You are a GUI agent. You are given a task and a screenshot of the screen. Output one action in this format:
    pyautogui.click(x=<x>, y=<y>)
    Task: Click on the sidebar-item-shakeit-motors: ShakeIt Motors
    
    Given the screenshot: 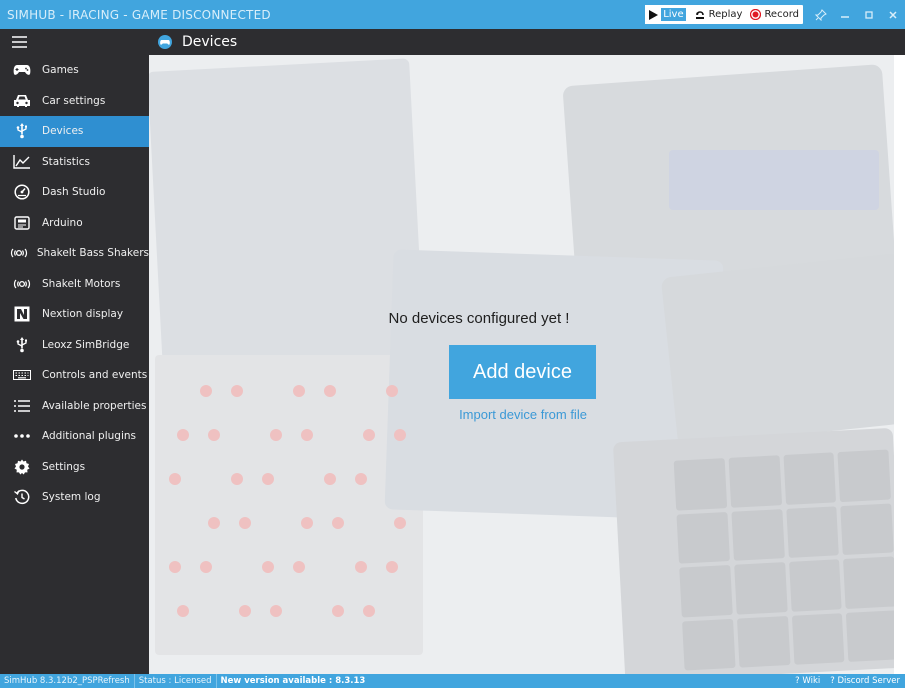 What is the action you would take?
    pyautogui.click(x=74, y=284)
    